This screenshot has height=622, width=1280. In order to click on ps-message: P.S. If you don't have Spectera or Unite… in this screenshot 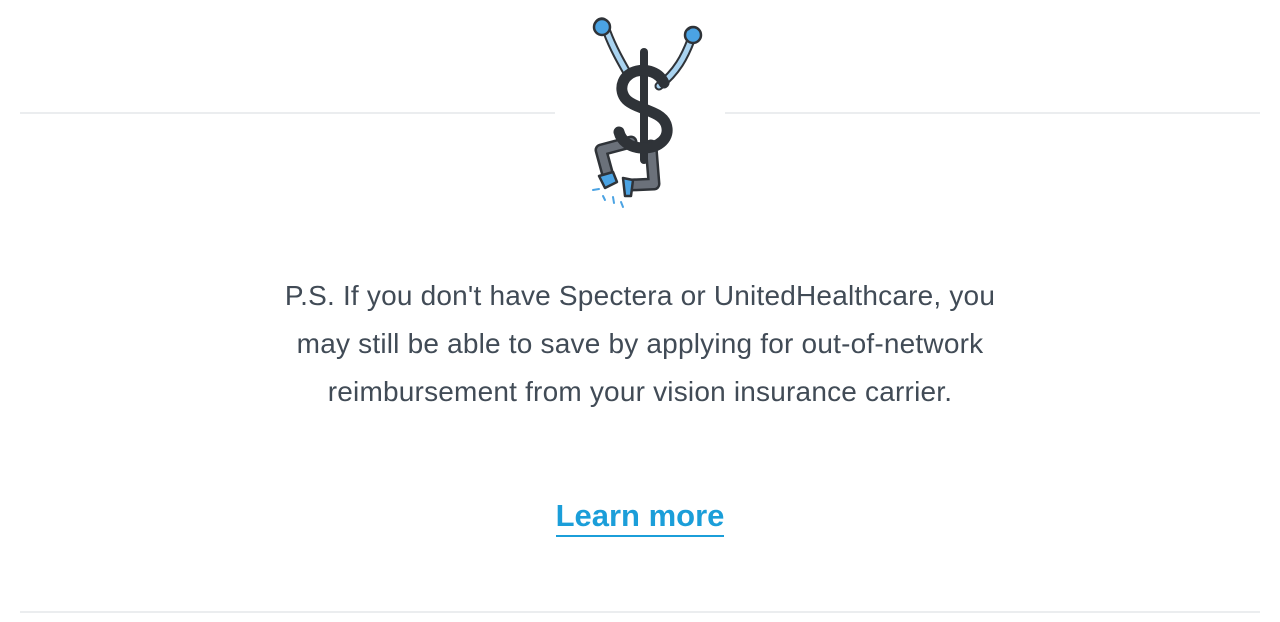, I will do `click(640, 343)`.